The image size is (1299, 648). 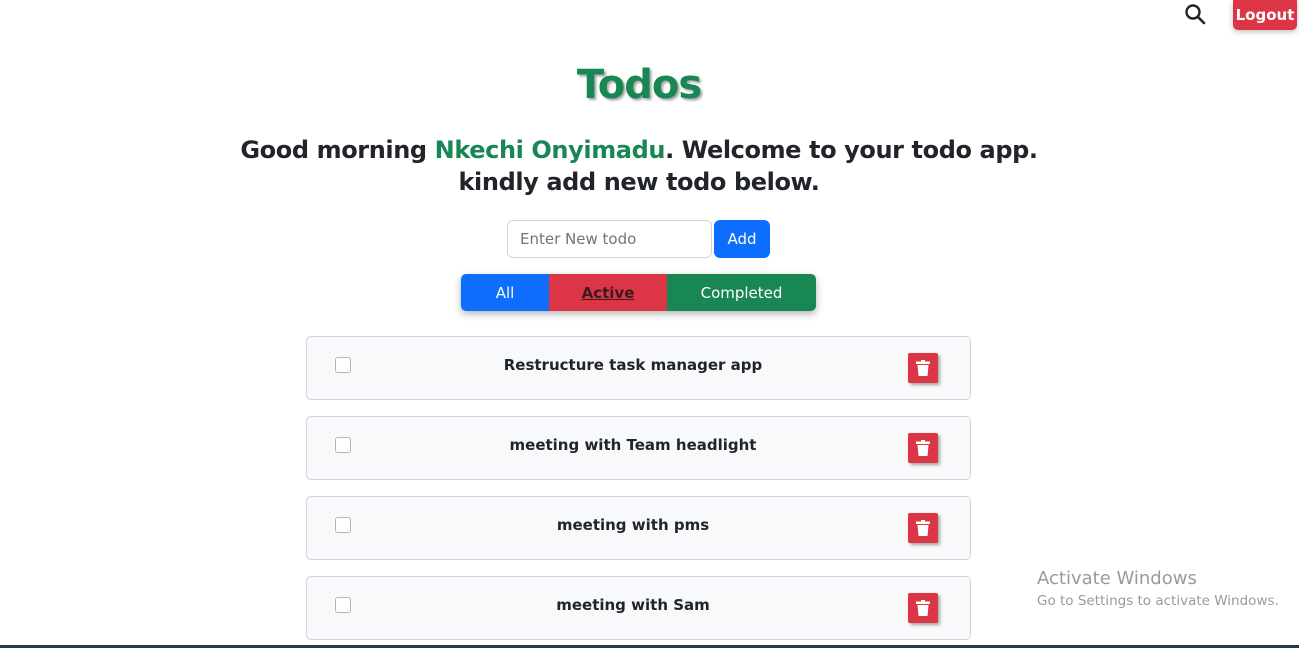 What do you see at coordinates (639, 85) in the screenshot?
I see `page-title: Todos` at bounding box center [639, 85].